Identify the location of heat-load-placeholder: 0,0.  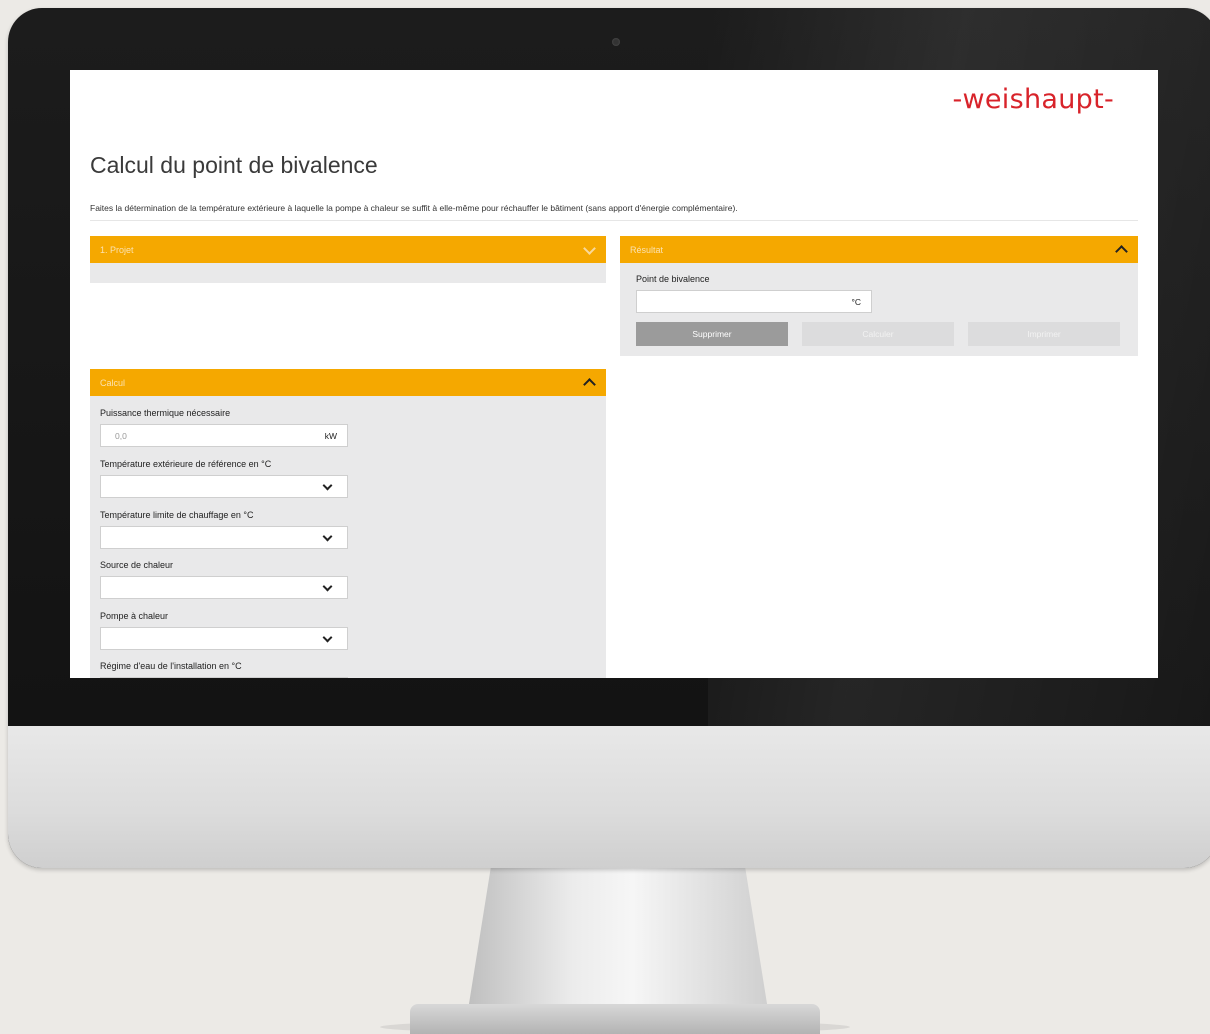
(121, 435).